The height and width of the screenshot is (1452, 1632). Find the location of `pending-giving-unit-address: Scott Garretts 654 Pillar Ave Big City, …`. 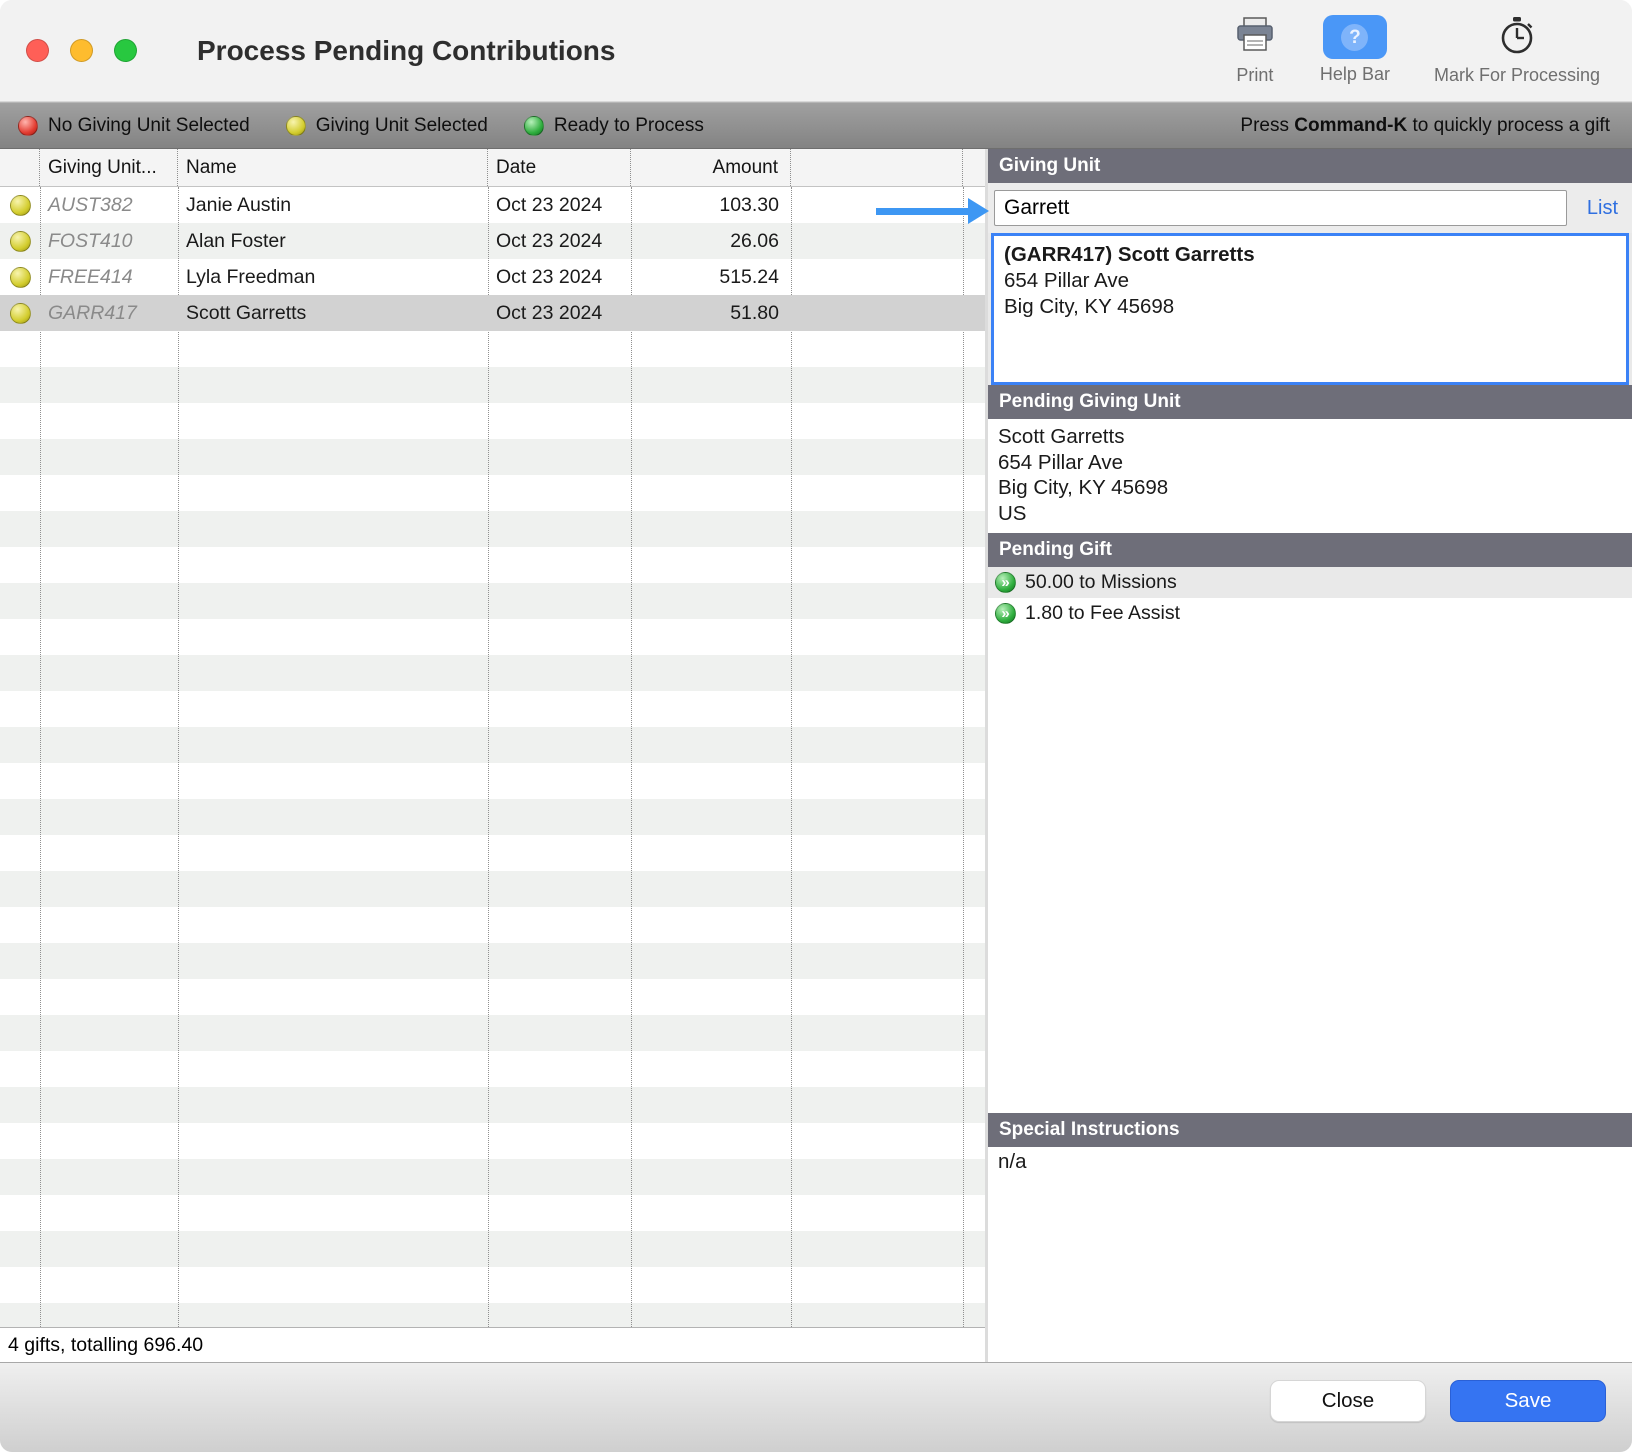

pending-giving-unit-address: Scott Garretts 654 Pillar Ave Big City, … is located at coordinates (1310, 476).